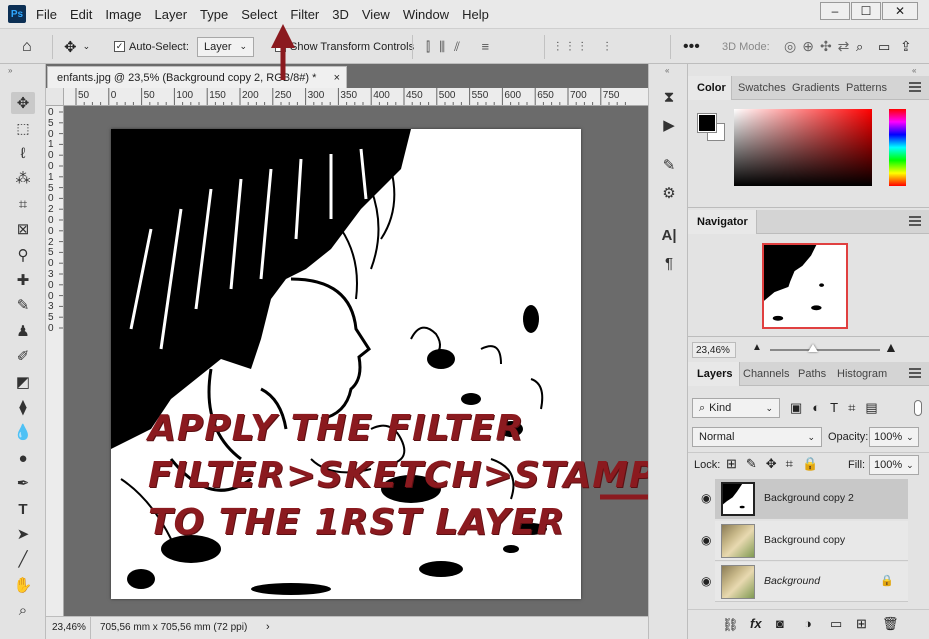  Describe the element at coordinates (906, 46) in the screenshot. I see `share-icon: ⇪` at that location.